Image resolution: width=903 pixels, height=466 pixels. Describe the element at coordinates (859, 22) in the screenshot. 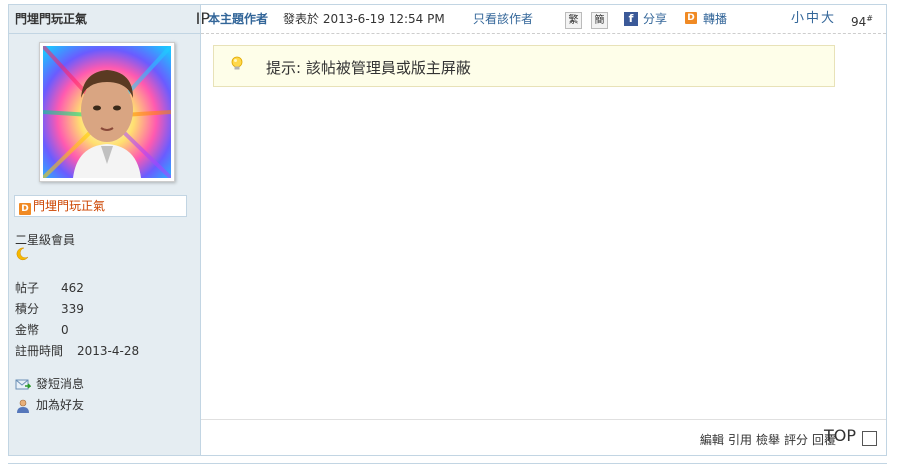

I see `floor-value: 94` at that location.